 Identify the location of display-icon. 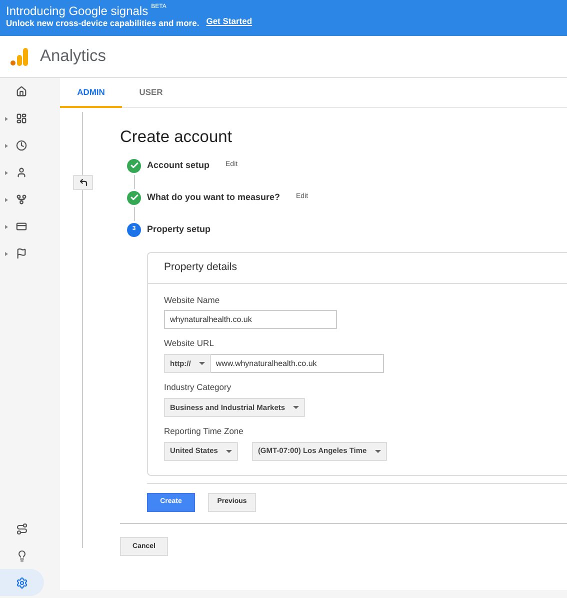
(21, 226).